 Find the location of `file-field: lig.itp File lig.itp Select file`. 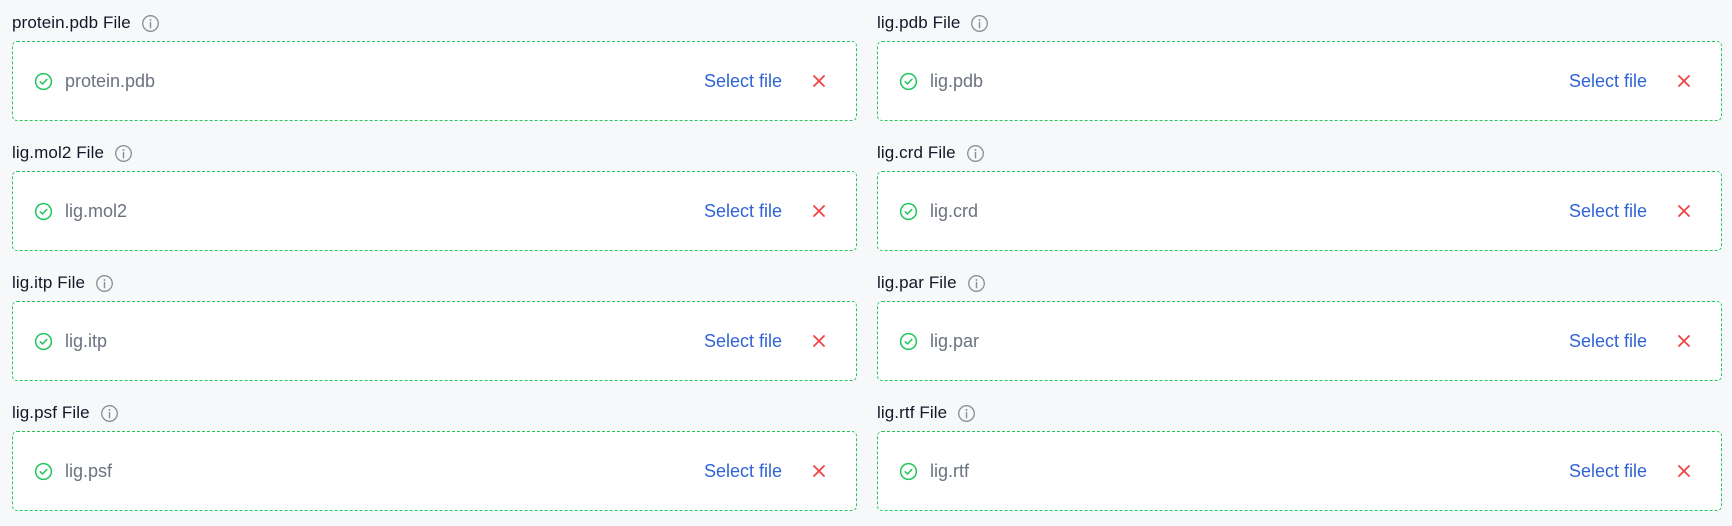

file-field: lig.itp File lig.itp Select file is located at coordinates (434, 325).